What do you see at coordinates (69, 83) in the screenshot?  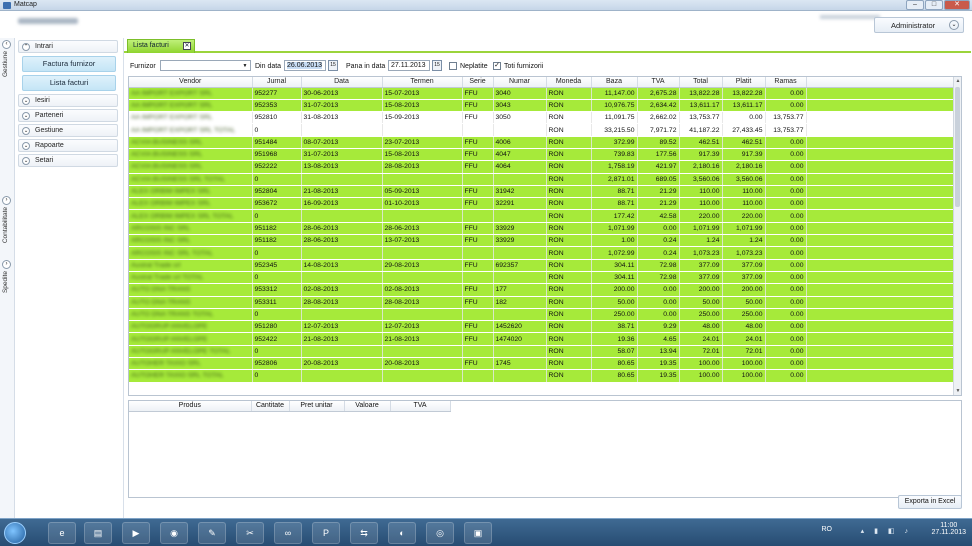 I see `lista-facturi-button: Lista facturi` at bounding box center [69, 83].